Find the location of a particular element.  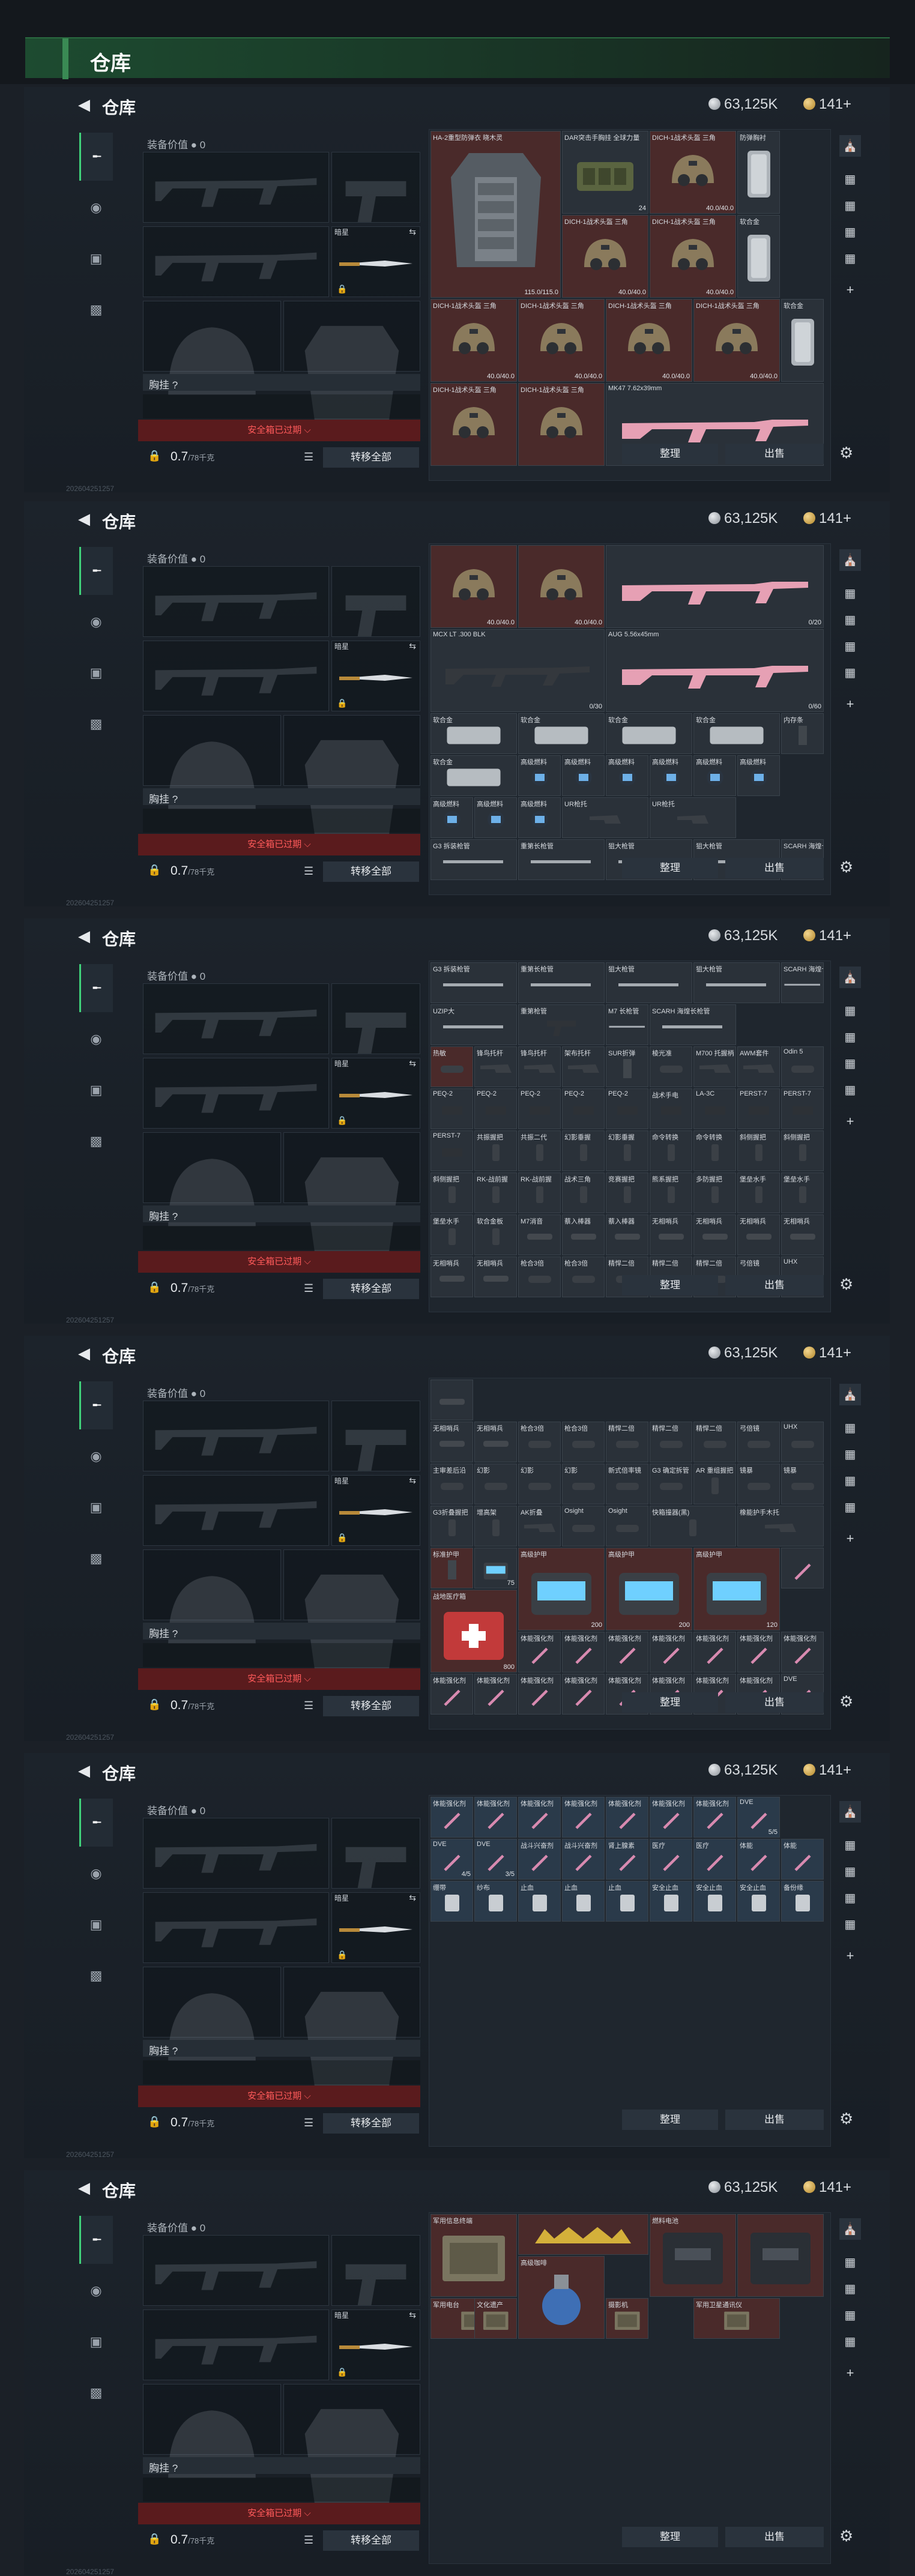

inventory-item: 40.0/40.0 is located at coordinates (474, 586).